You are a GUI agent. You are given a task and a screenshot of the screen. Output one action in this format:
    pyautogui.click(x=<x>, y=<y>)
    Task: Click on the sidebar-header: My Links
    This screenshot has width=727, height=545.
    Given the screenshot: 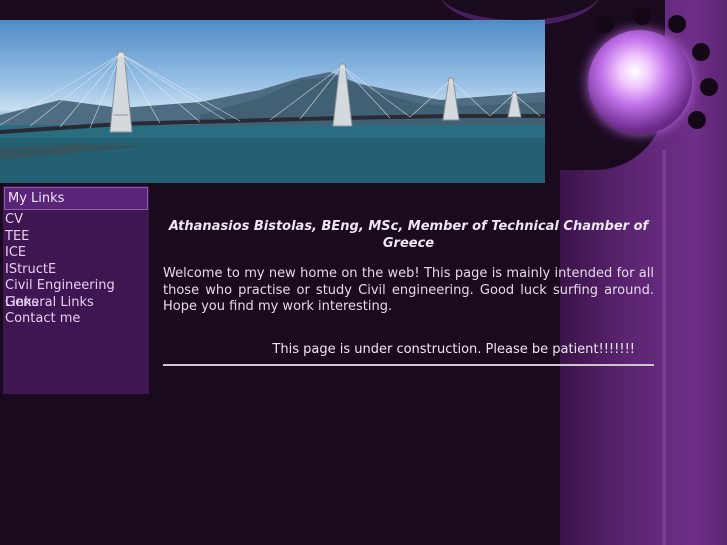 What is the action you would take?
    pyautogui.click(x=76, y=198)
    